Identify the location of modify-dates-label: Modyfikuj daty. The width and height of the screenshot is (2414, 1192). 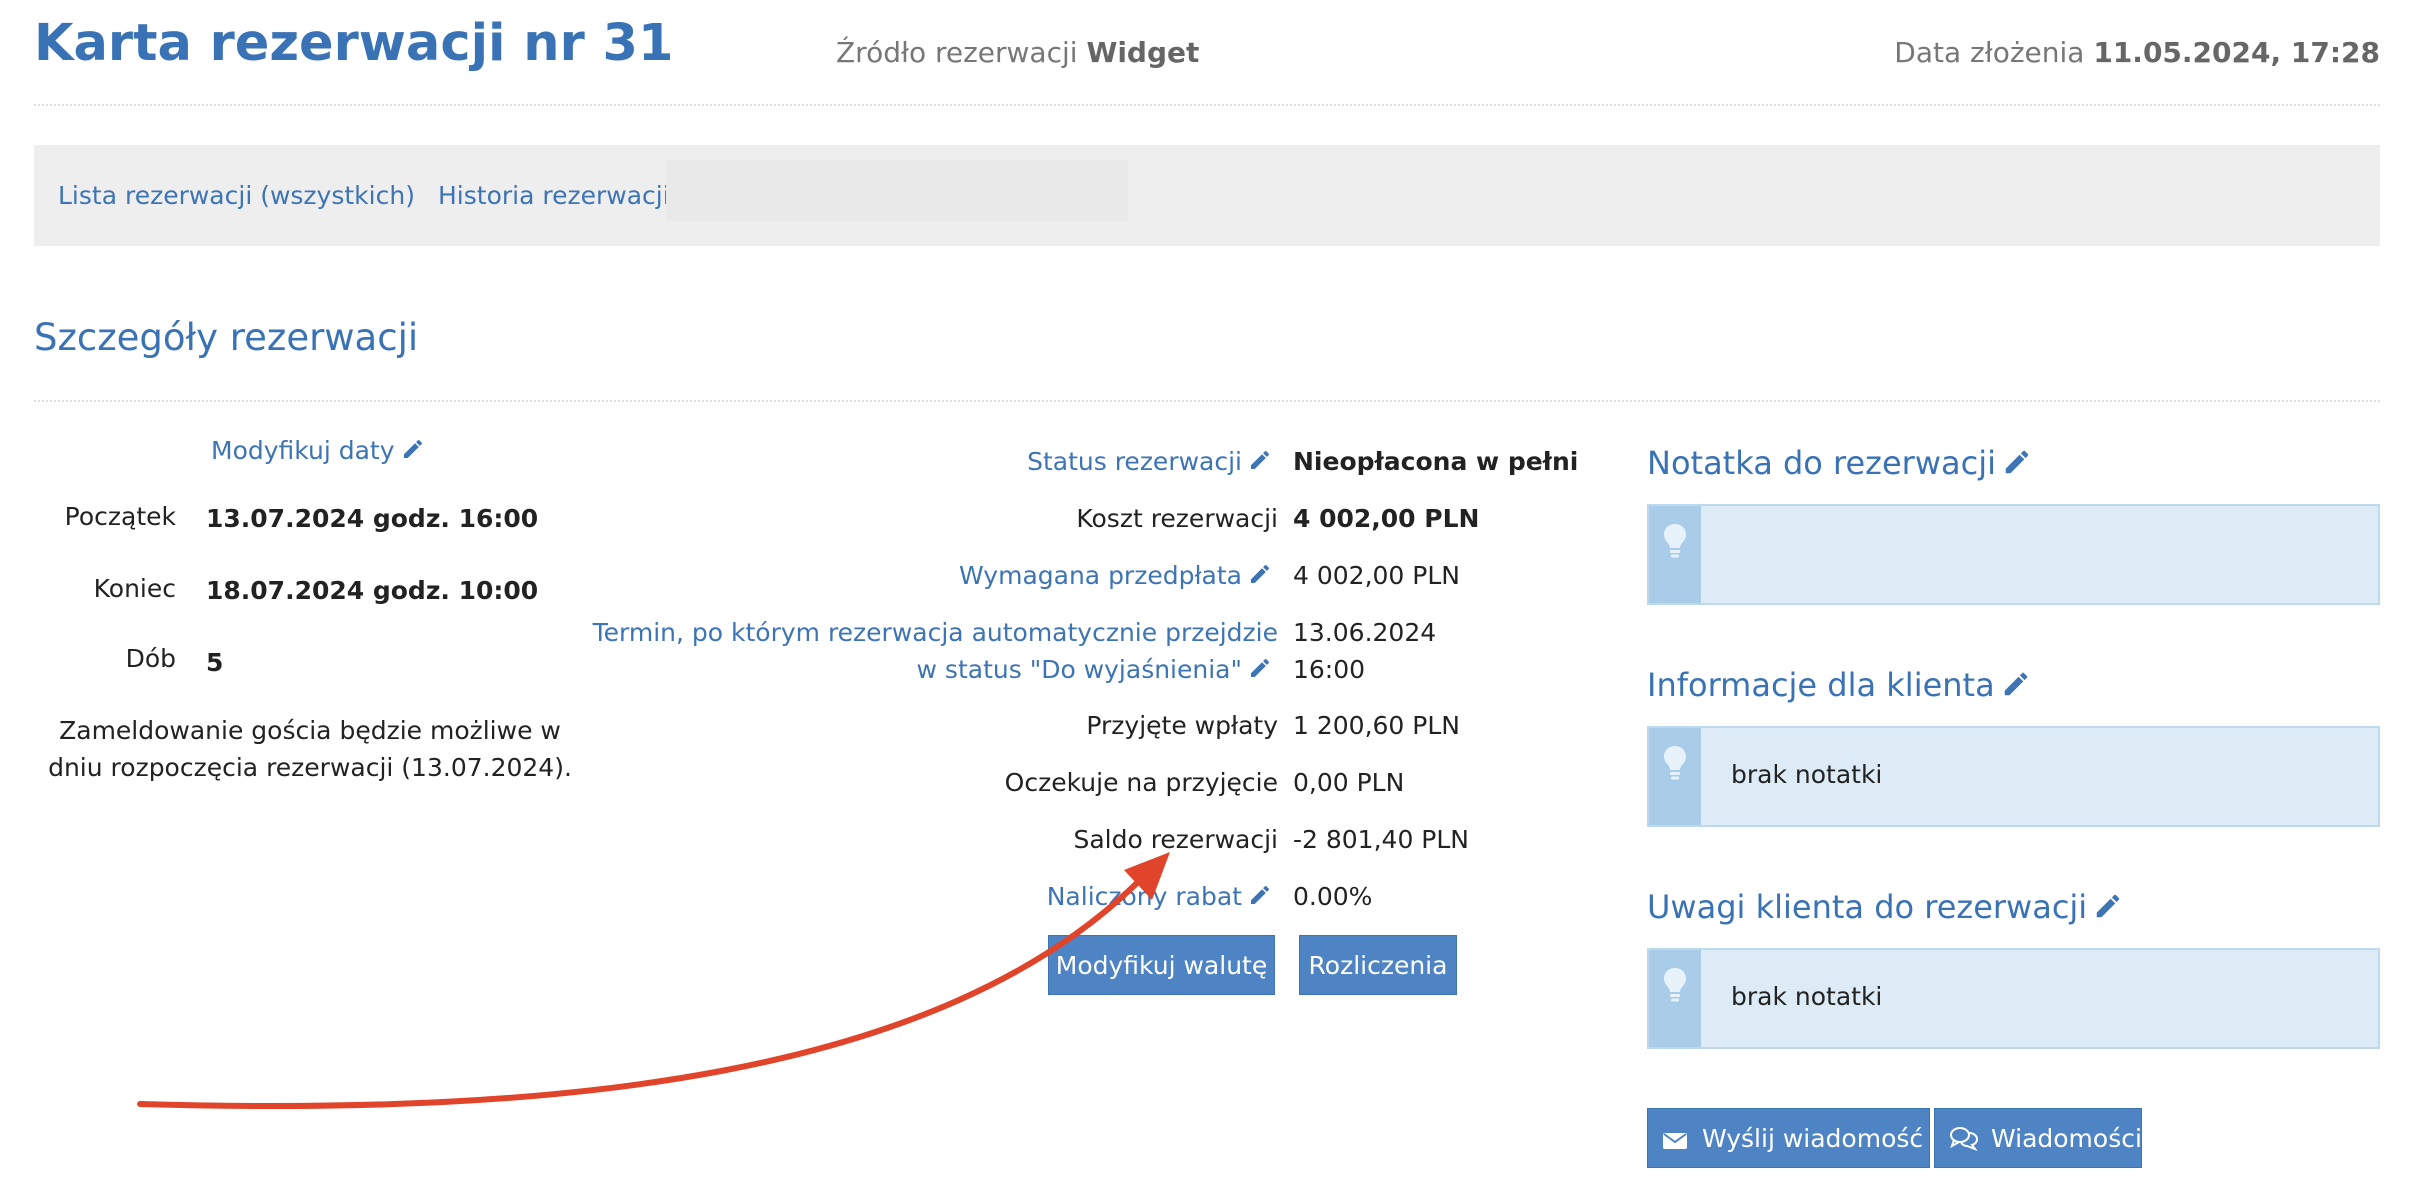
(303, 450).